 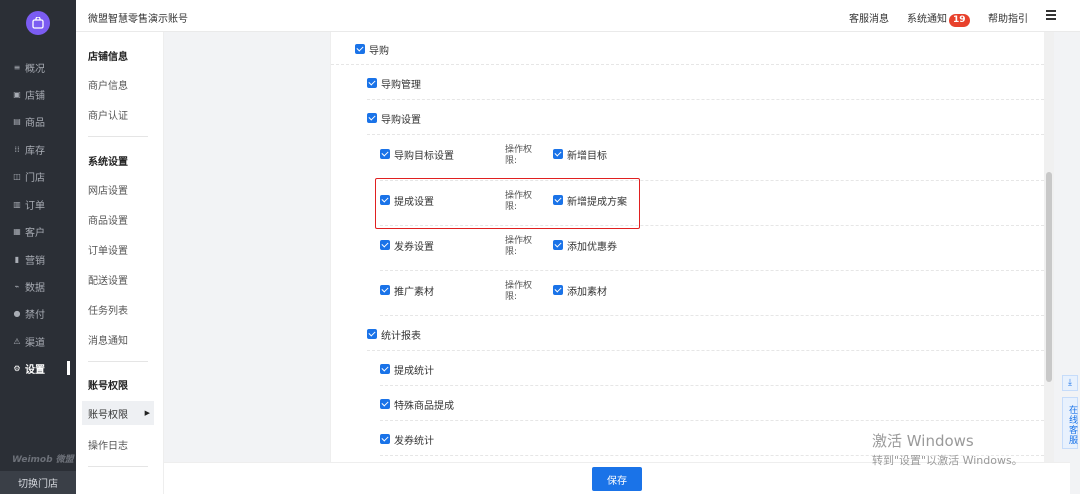 What do you see at coordinates (38, 368) in the screenshot?
I see `nav-item-settings: ⚙ 设置` at bounding box center [38, 368].